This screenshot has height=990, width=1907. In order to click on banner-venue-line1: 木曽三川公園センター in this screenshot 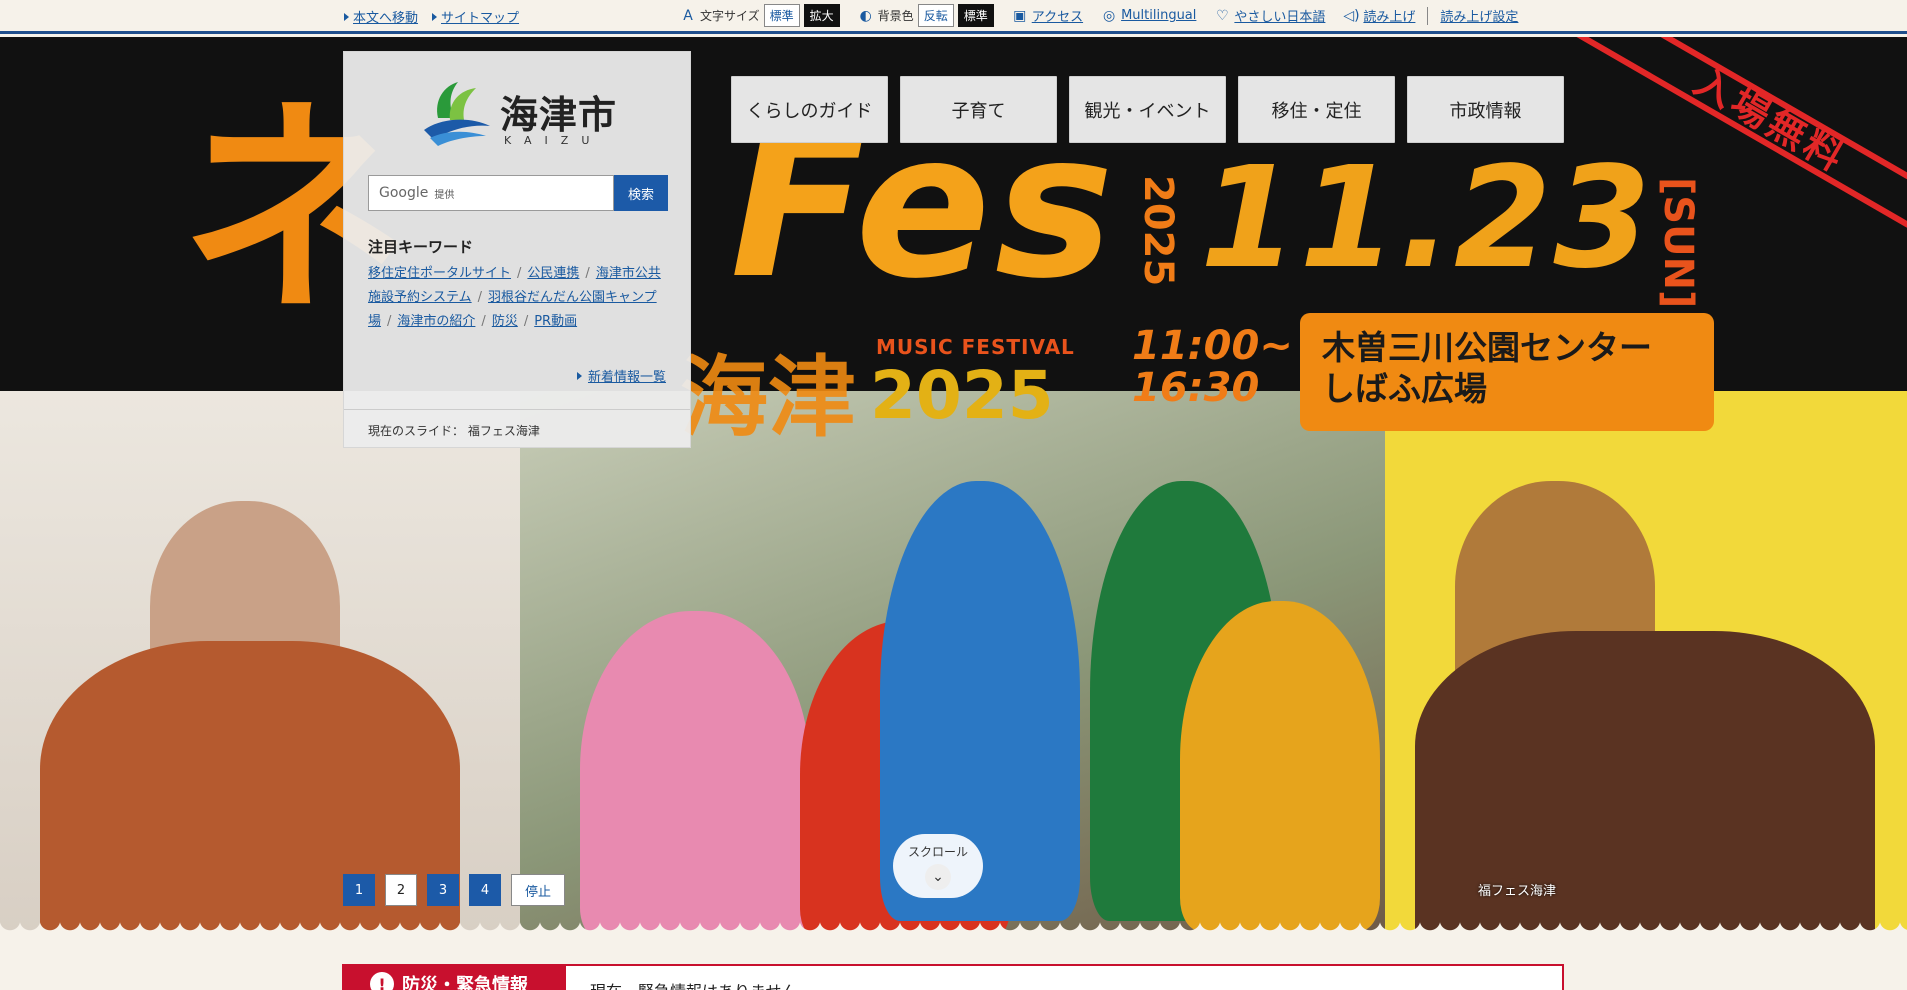, I will do `click(1487, 347)`.